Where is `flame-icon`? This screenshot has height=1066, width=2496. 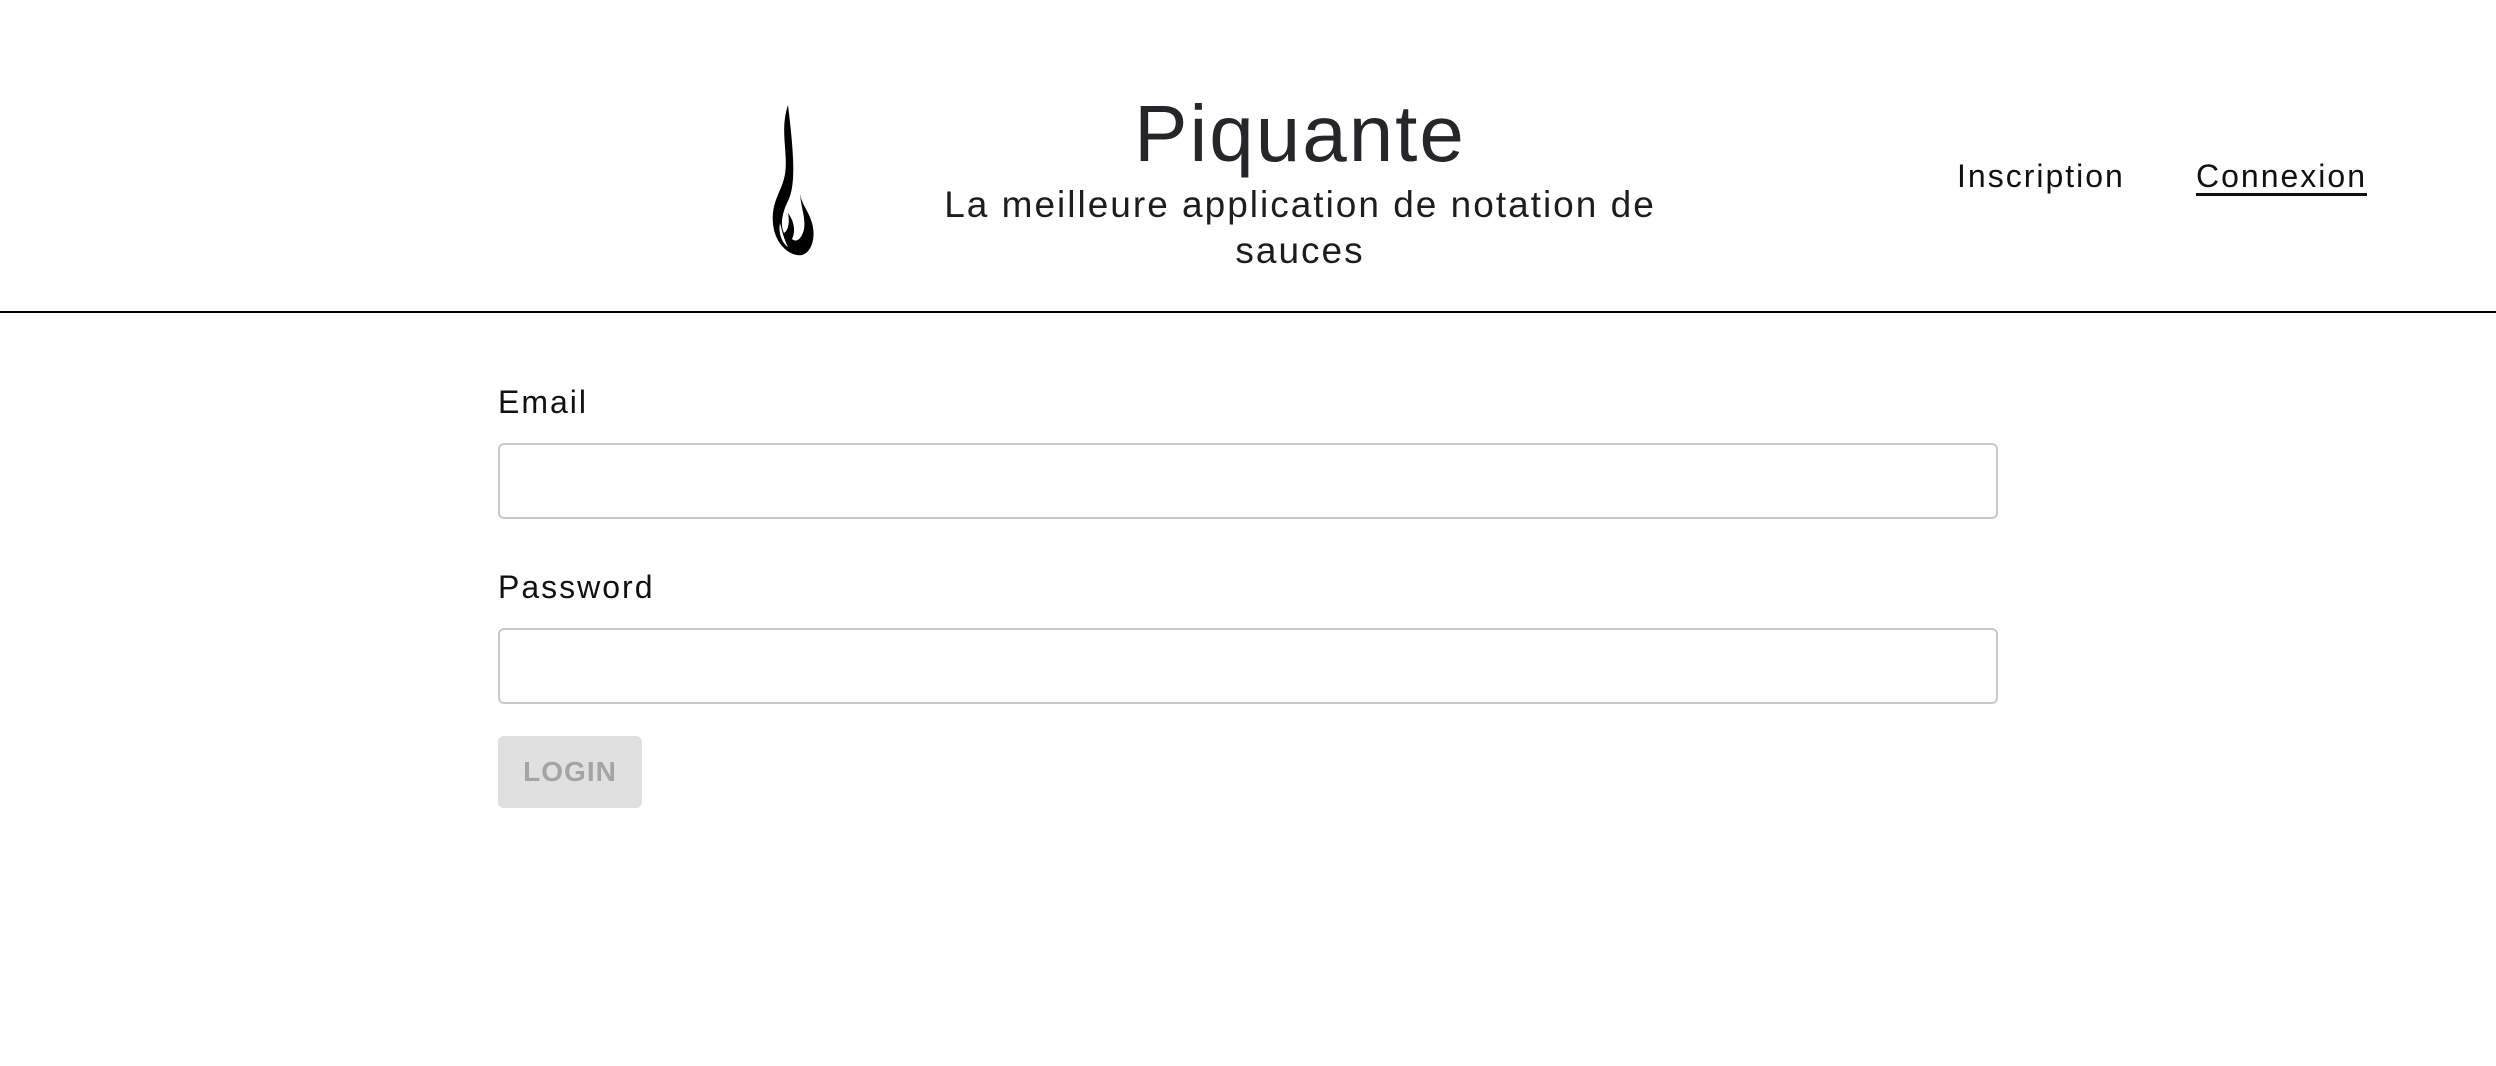 flame-icon is located at coordinates (792, 181).